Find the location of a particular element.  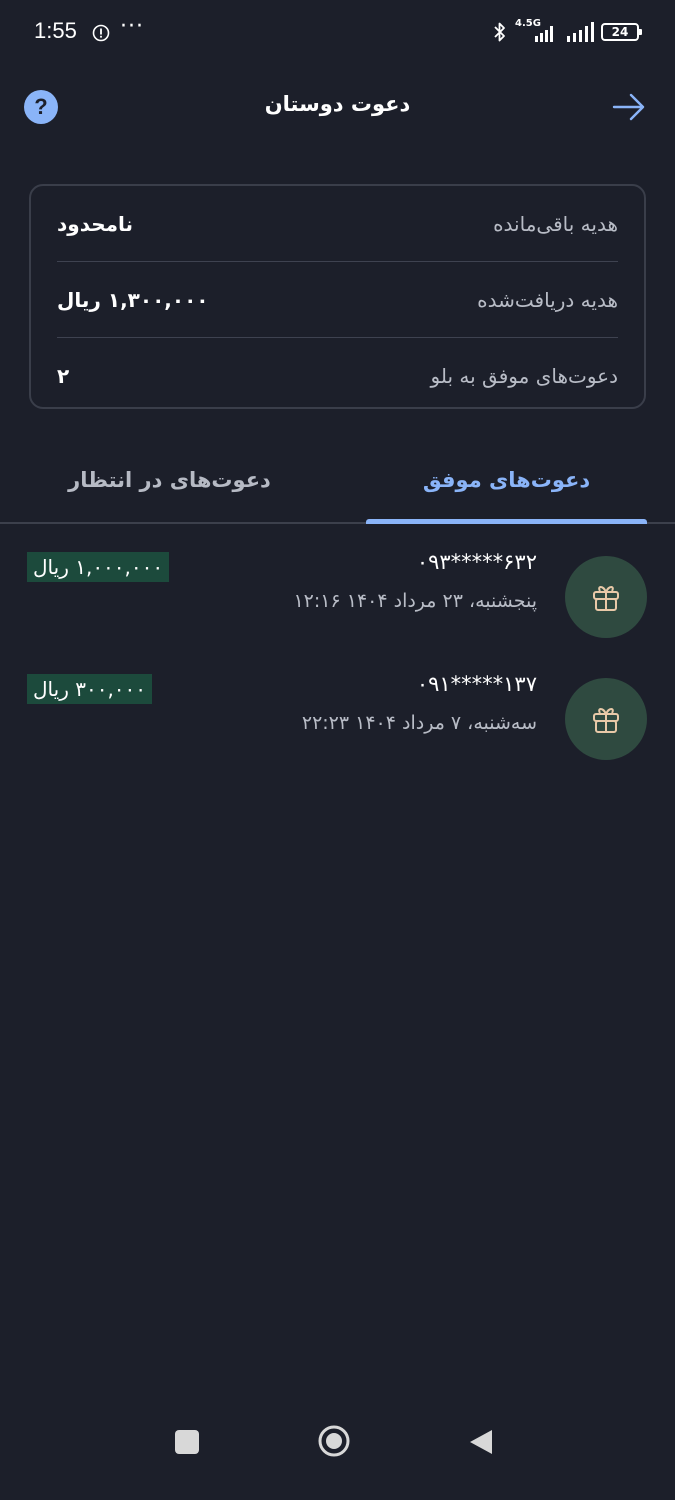

invite-phone: ۰۹۳*****۶۳۲ is located at coordinates (476, 562).